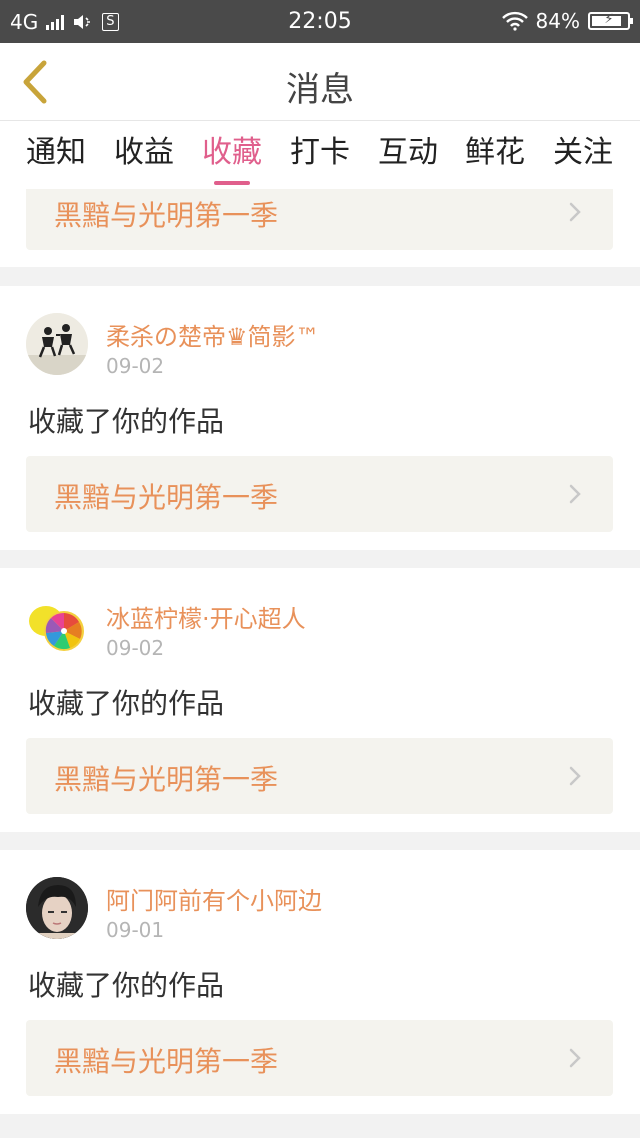 The image size is (640, 1138). Describe the element at coordinates (408, 152) in the screenshot. I see `tab-label: 互动` at that location.